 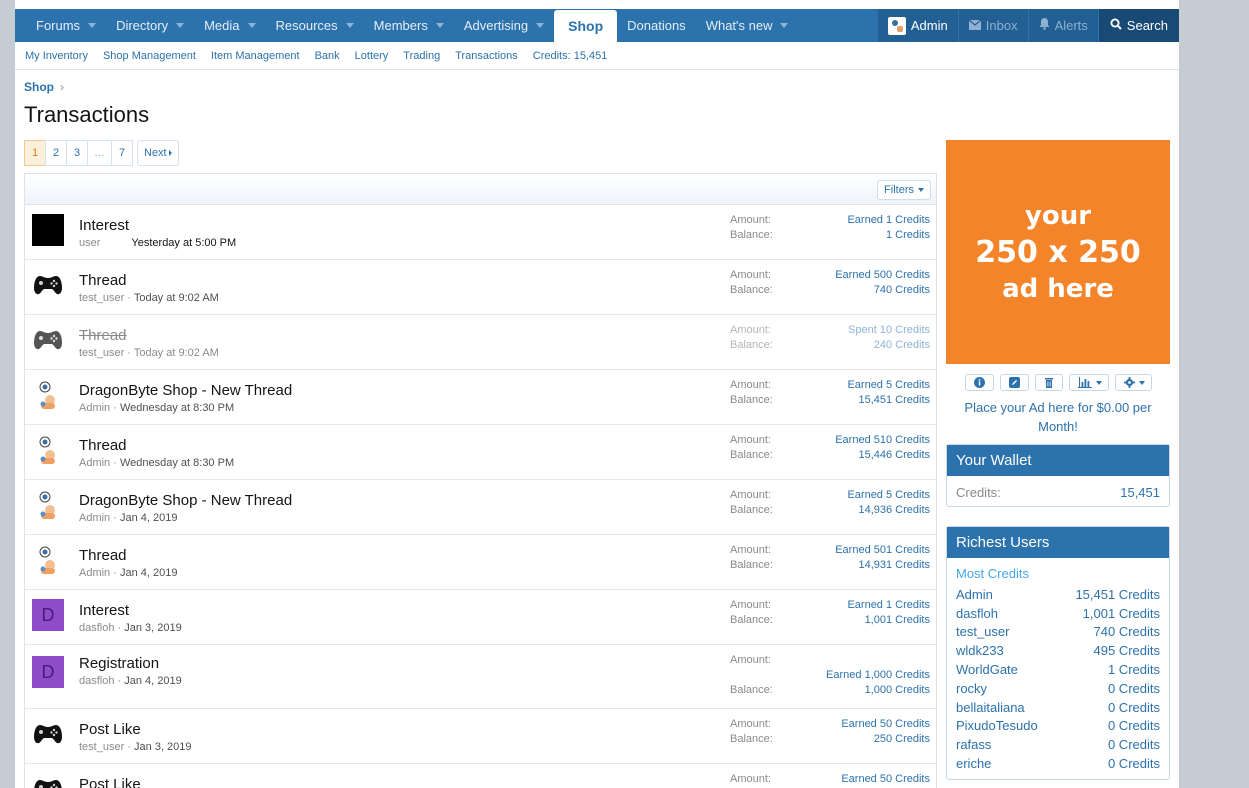 I want to click on richest-user-row: rocky 0 Credits, so click(x=1058, y=688).